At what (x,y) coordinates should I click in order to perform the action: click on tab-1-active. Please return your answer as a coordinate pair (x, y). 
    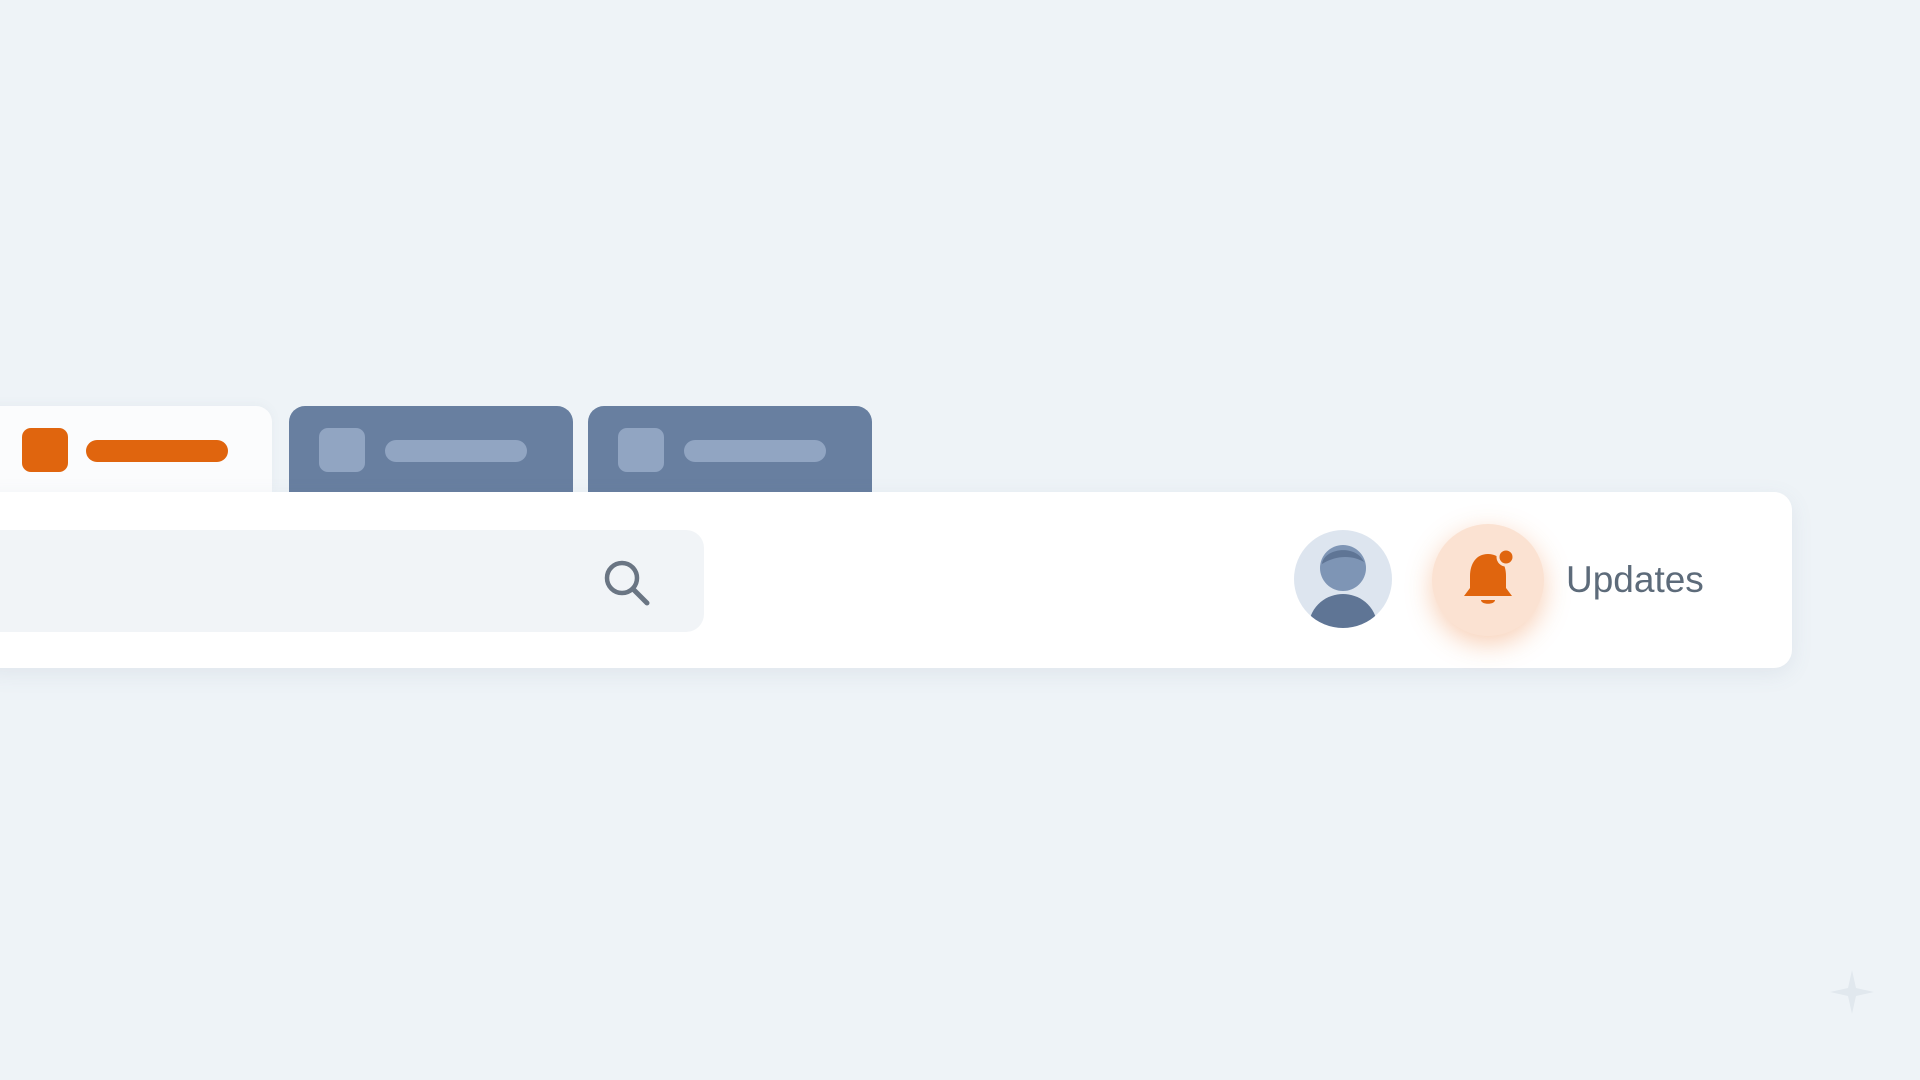
    Looking at the image, I should click on (136, 449).